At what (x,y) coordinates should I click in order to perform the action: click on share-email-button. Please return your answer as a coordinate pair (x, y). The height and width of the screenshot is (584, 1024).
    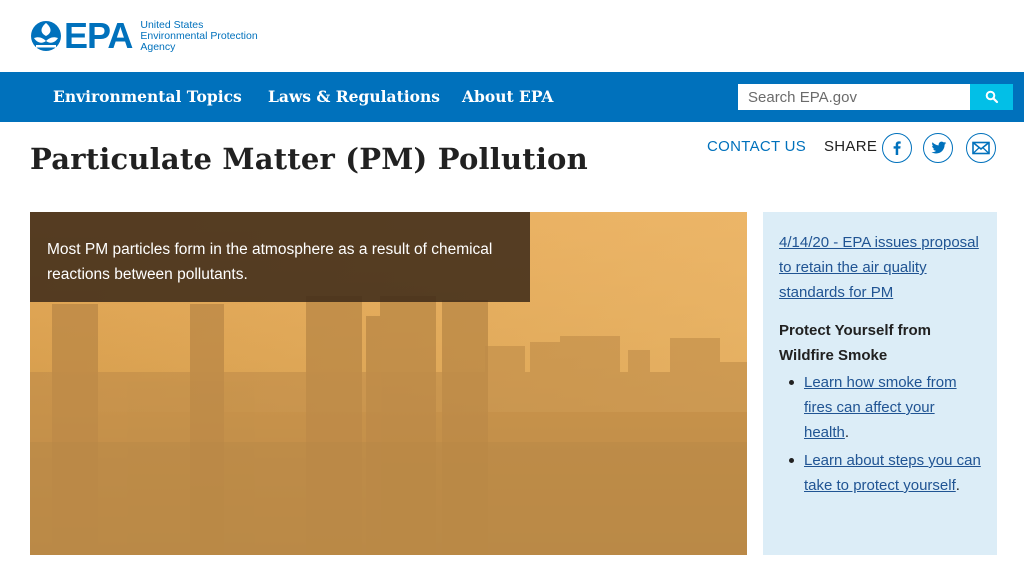
    Looking at the image, I should click on (981, 148).